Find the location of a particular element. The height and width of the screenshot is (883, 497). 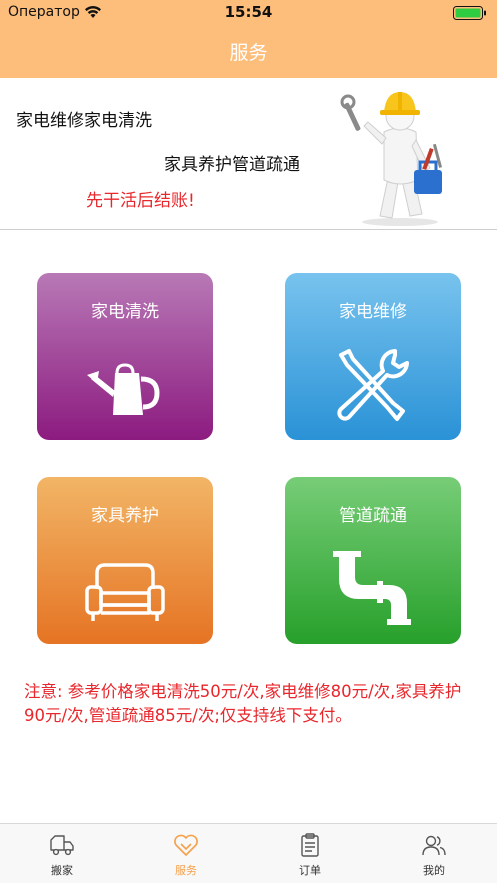

service-tile-appliance-cleaning: 家电清洗 is located at coordinates (125, 356).